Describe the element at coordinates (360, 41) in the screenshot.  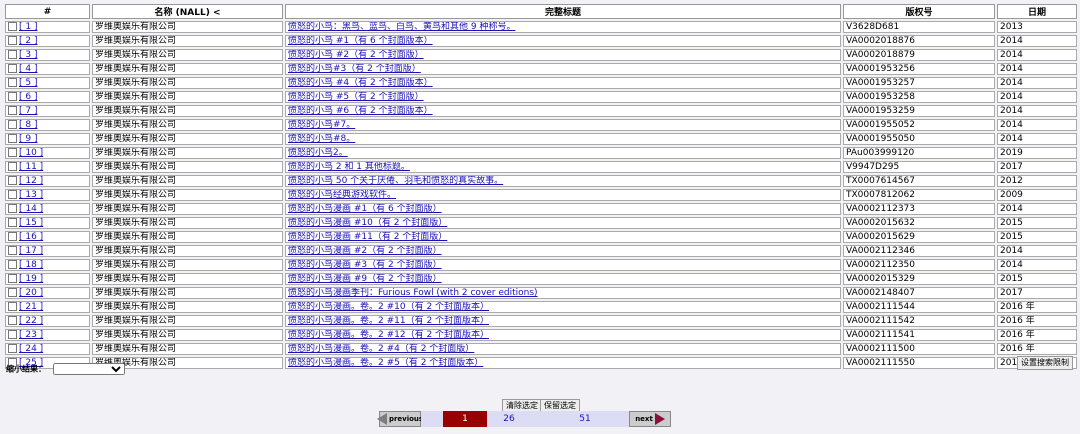
I see `row-title-link: 愤怒的小鸟 #1（有 6 个封面版本）` at that location.